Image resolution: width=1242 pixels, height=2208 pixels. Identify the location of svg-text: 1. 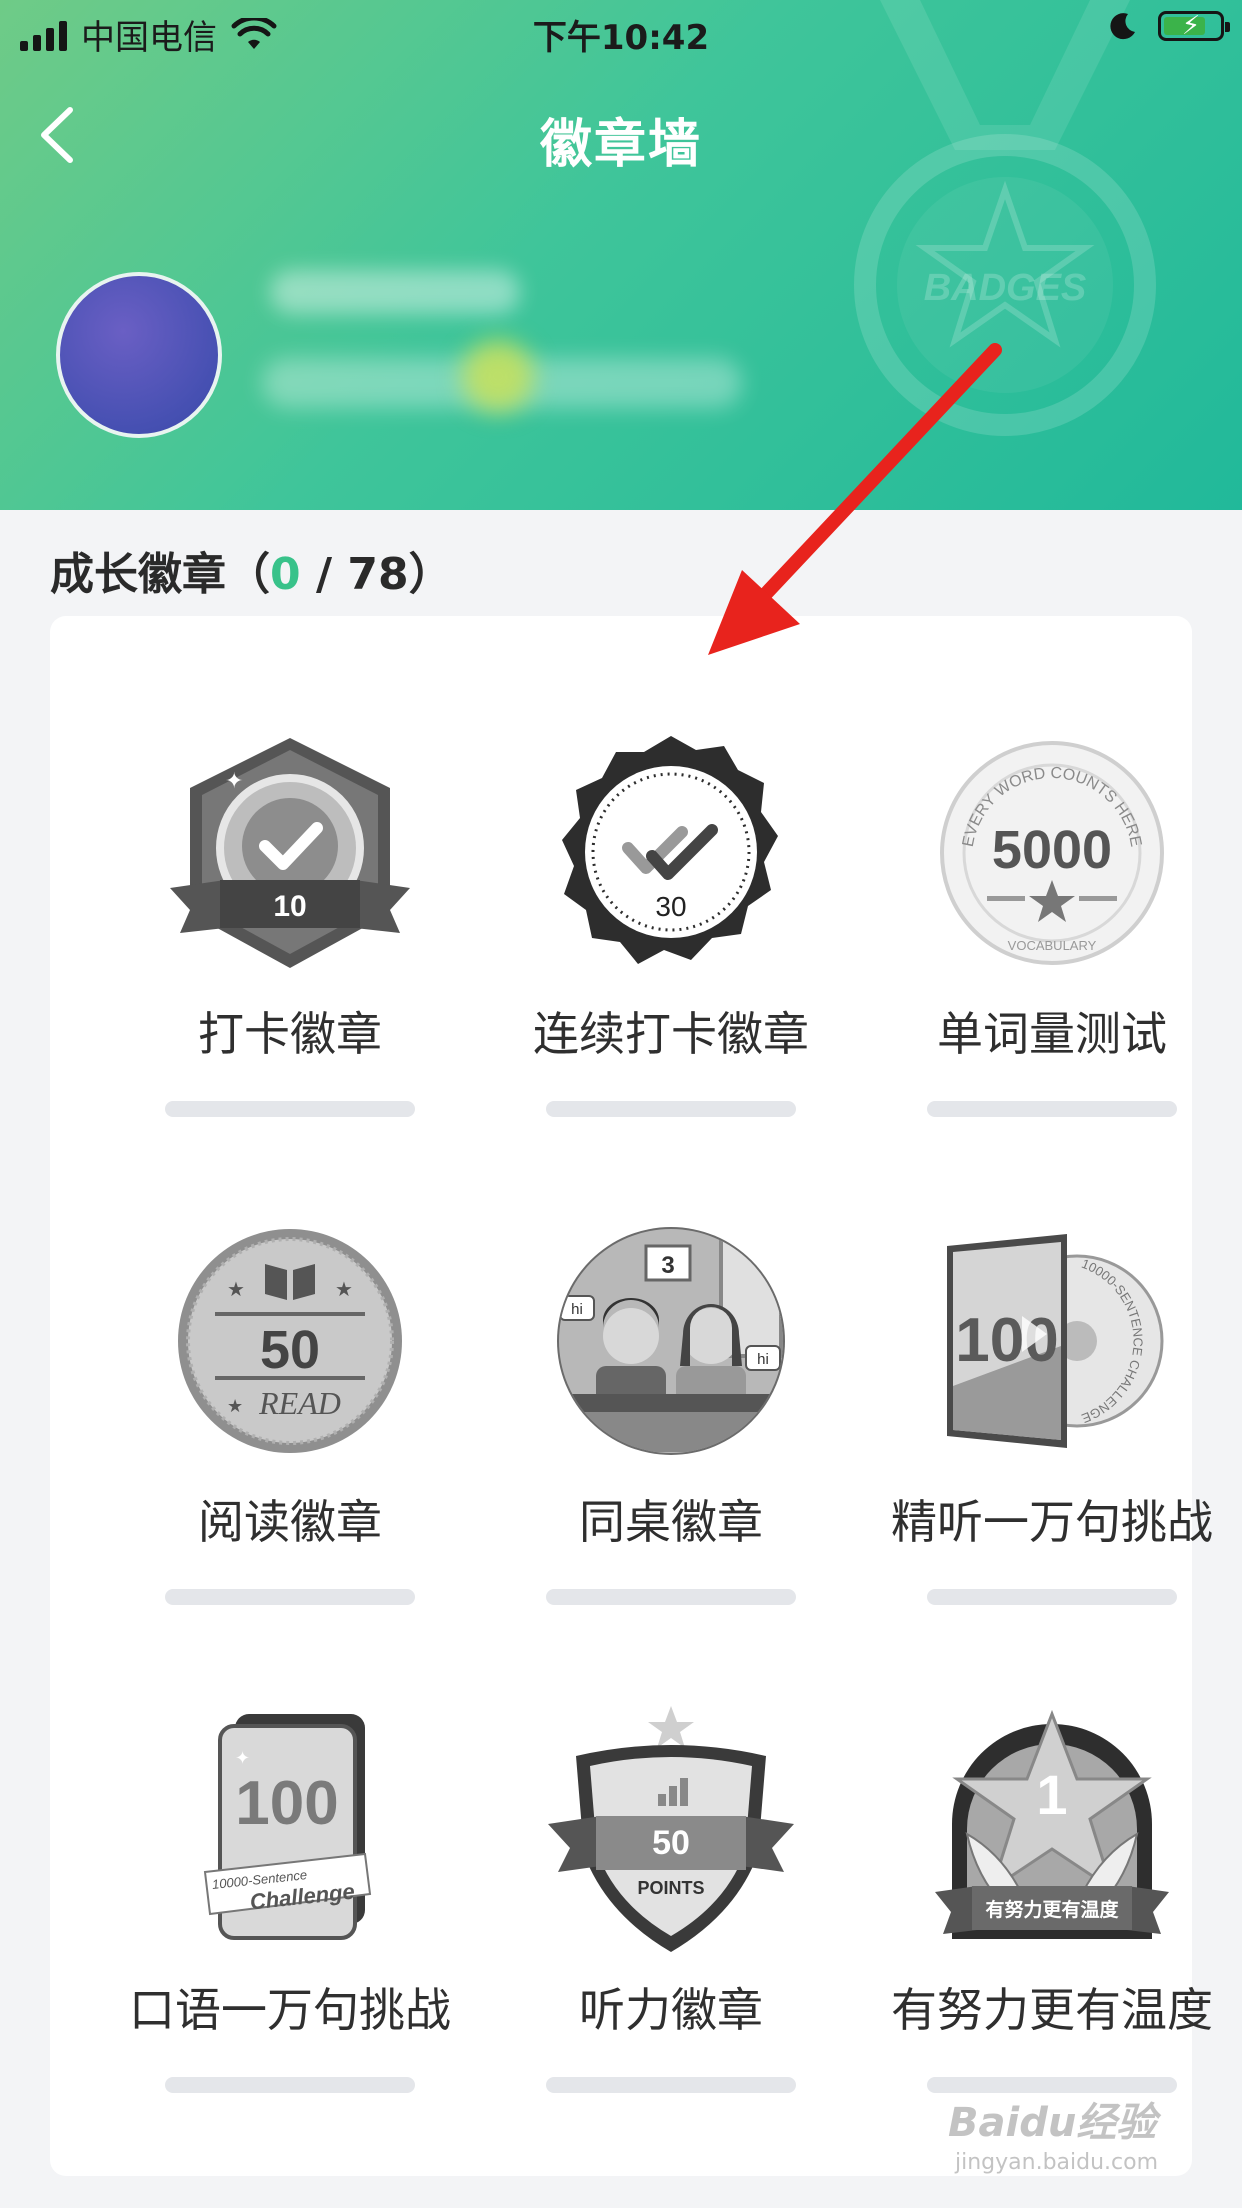
(1051, 1794).